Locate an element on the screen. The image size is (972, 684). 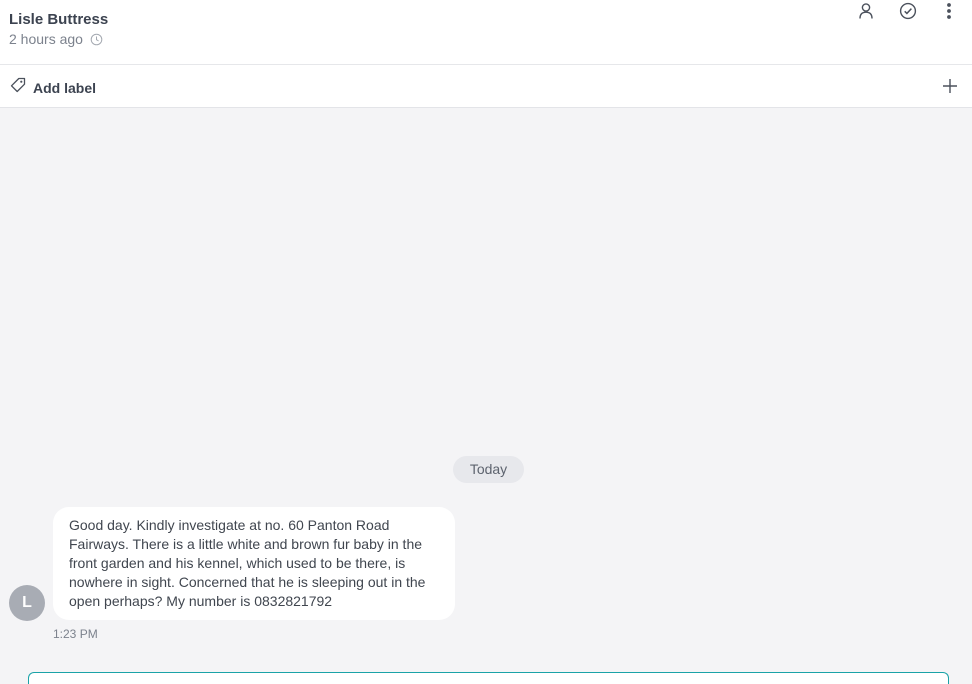
plus-icon is located at coordinates (950, 89).